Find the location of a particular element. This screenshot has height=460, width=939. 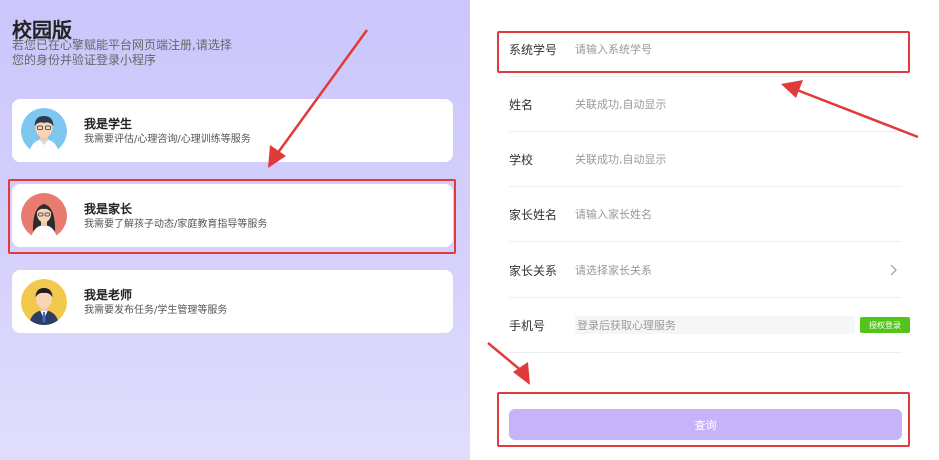

role-card-student: 我是学生 我需要评估/心理咨询/心理训练等服务 is located at coordinates (232, 130).